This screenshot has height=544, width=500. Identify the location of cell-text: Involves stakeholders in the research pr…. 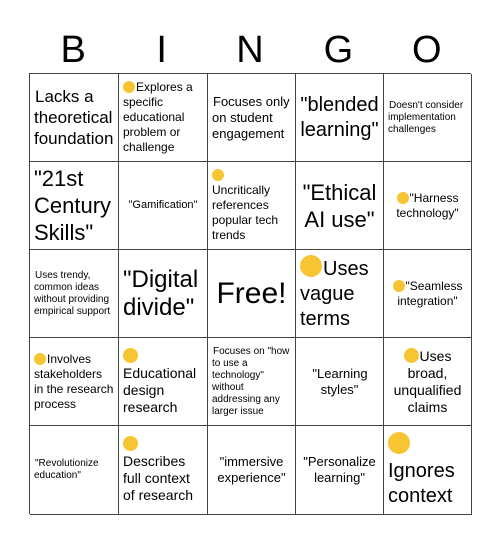
(74, 381).